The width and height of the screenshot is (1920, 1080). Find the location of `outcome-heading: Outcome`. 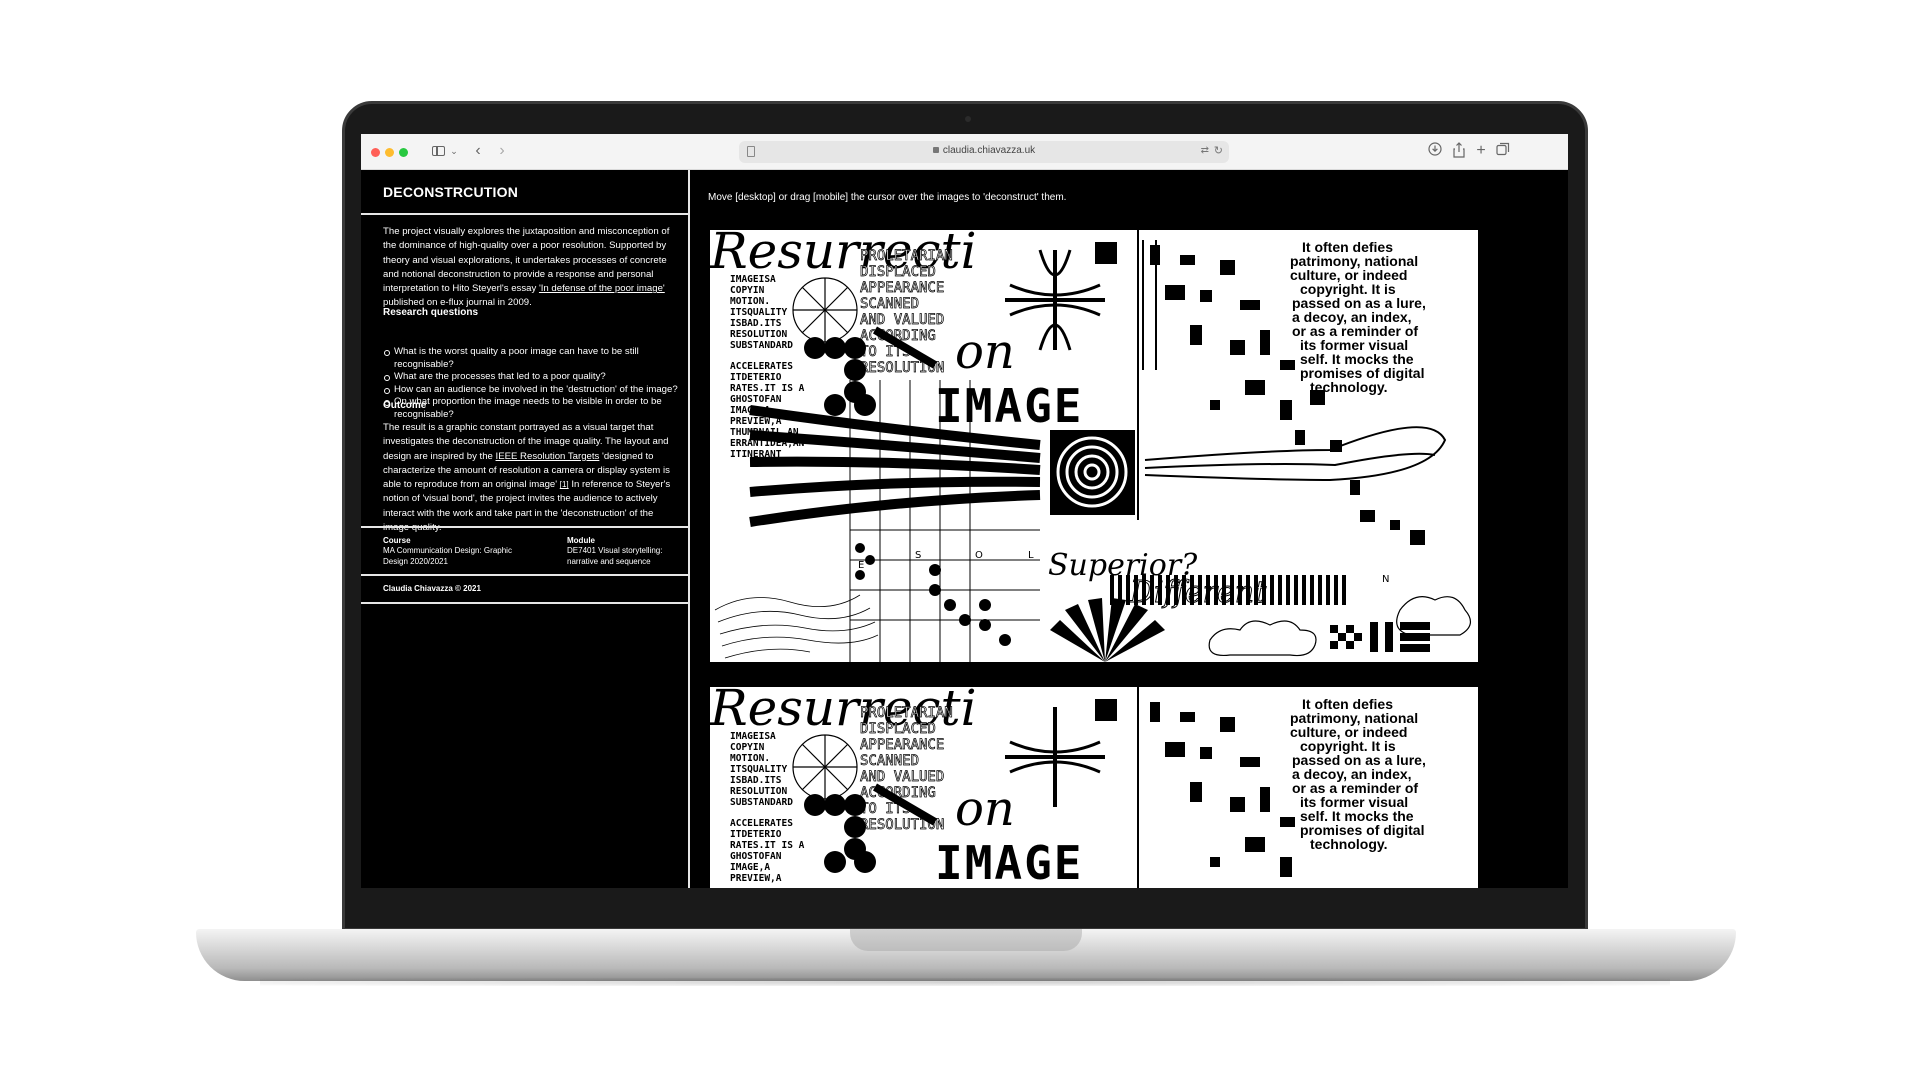

outcome-heading: Outcome is located at coordinates (405, 405).